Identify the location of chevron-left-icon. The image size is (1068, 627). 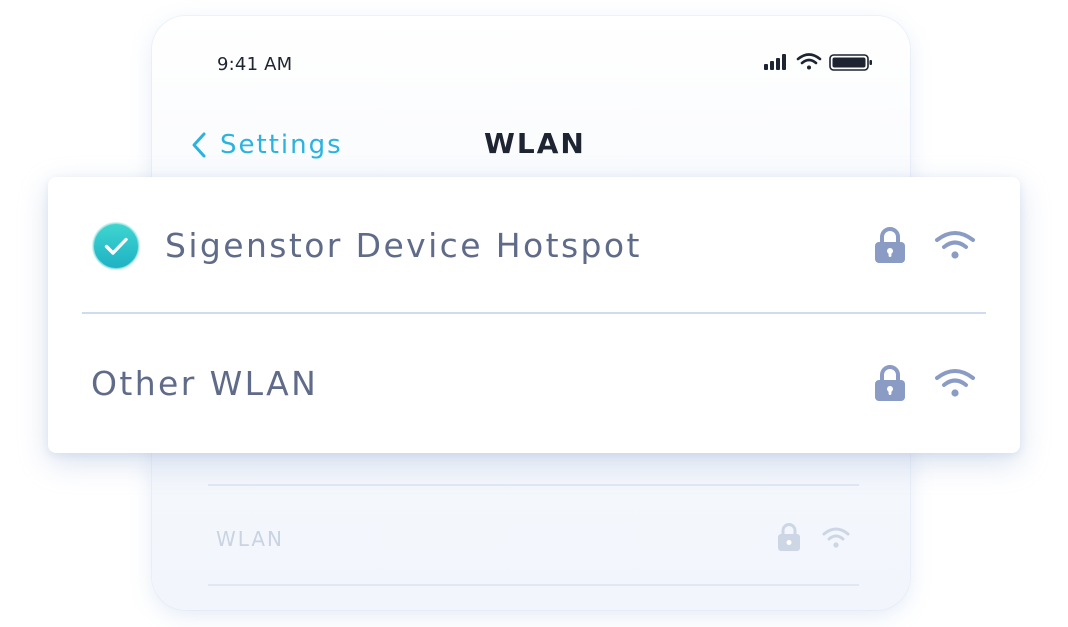
(199, 145).